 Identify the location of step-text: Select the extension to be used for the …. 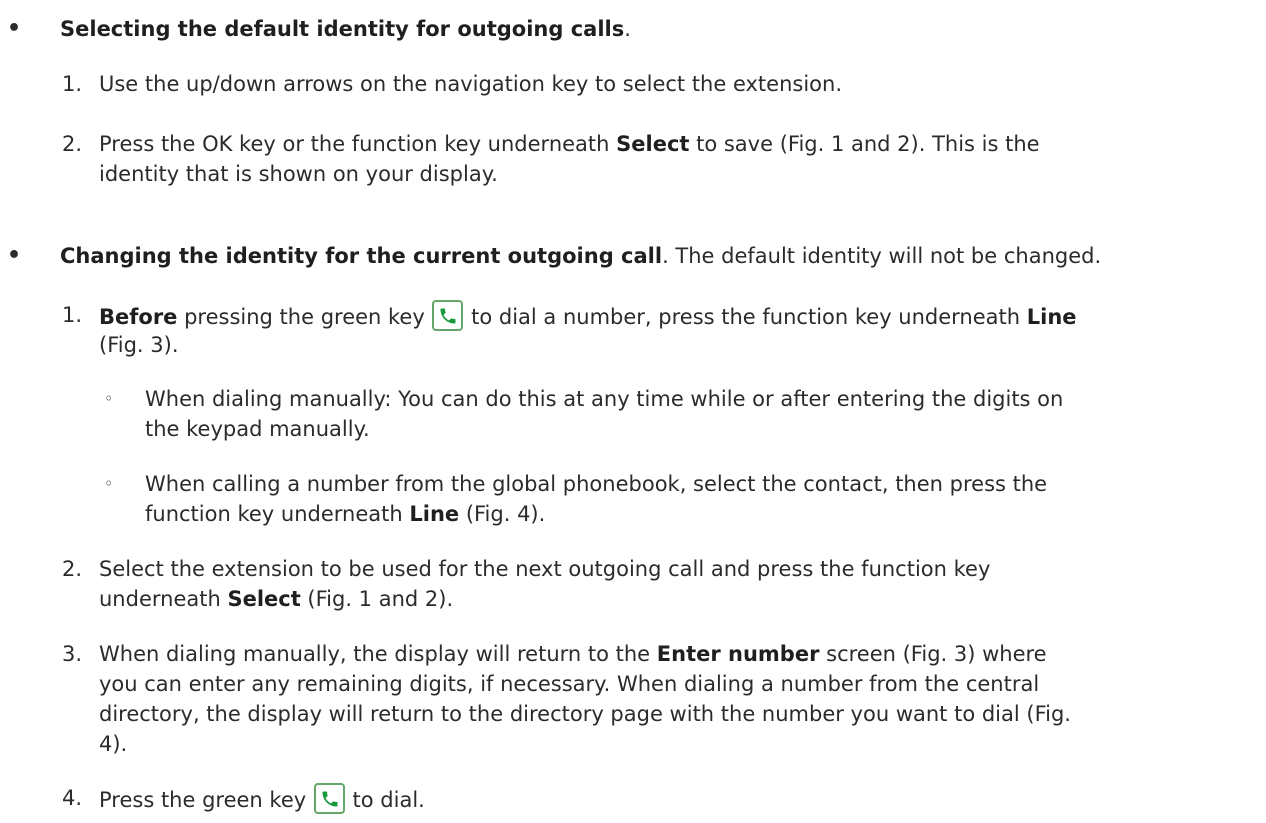
(545, 569).